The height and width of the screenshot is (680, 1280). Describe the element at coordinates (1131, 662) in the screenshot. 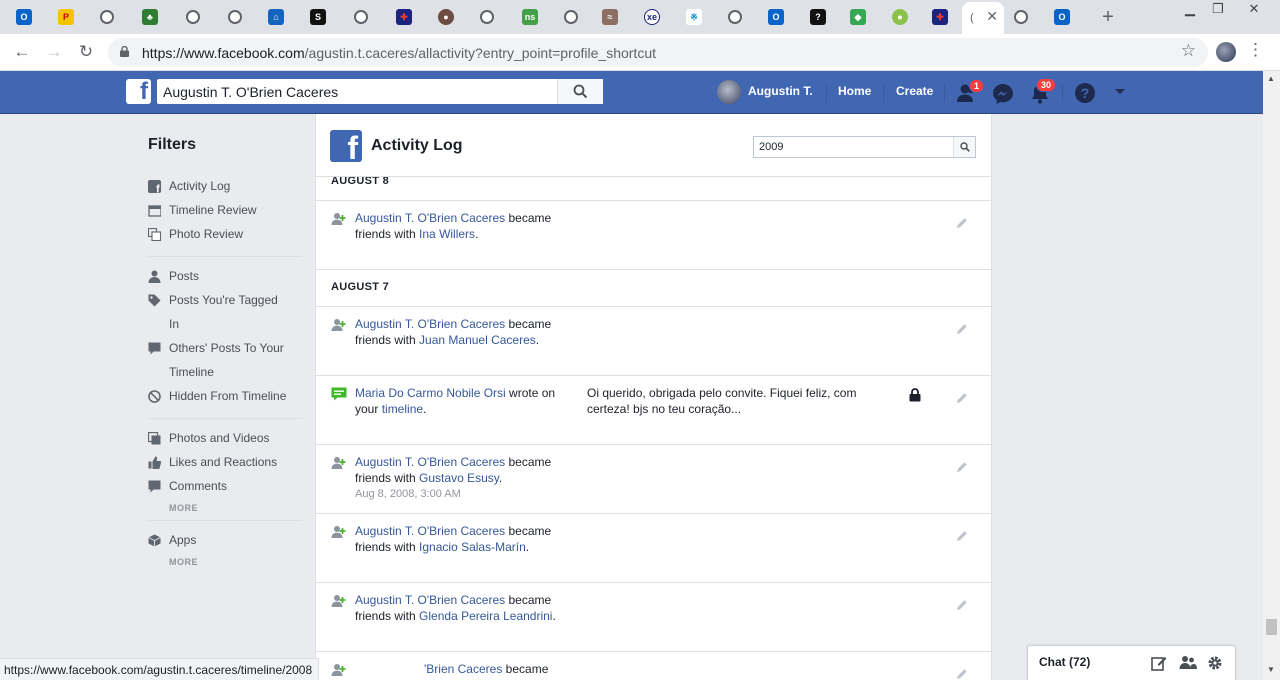

I see `chat-bar: Chat (72)` at that location.